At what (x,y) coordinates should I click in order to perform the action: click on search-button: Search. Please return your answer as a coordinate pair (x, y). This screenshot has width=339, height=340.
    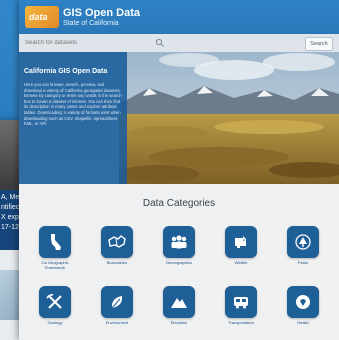
    Looking at the image, I should click on (319, 44).